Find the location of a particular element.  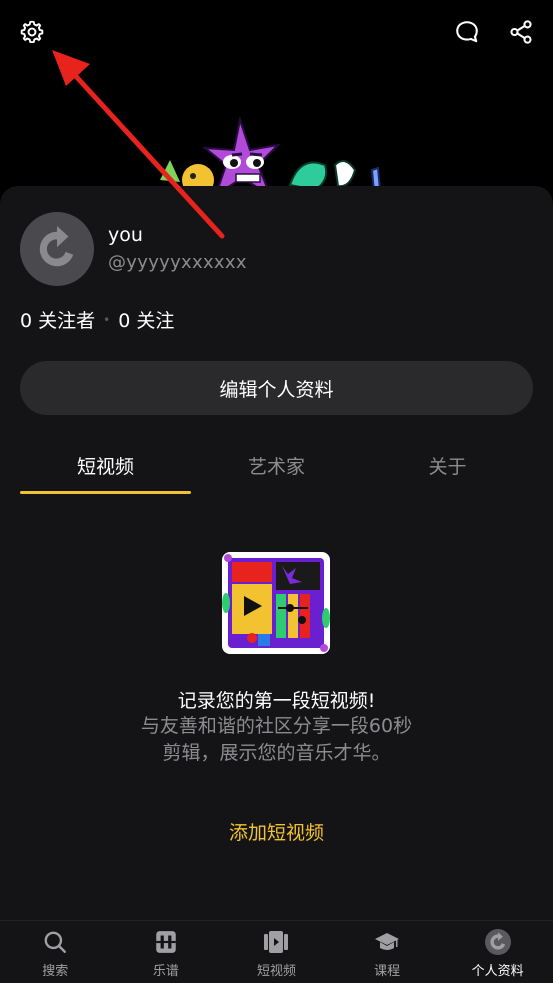

empty-state-illustration is located at coordinates (276, 603).